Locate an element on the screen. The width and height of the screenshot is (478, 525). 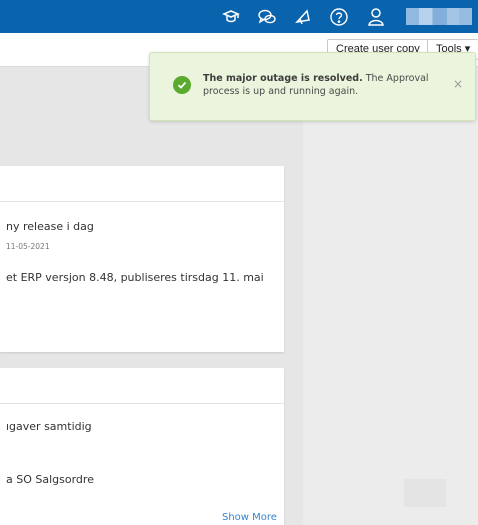
top-navigation-bar is located at coordinates (239, 16).